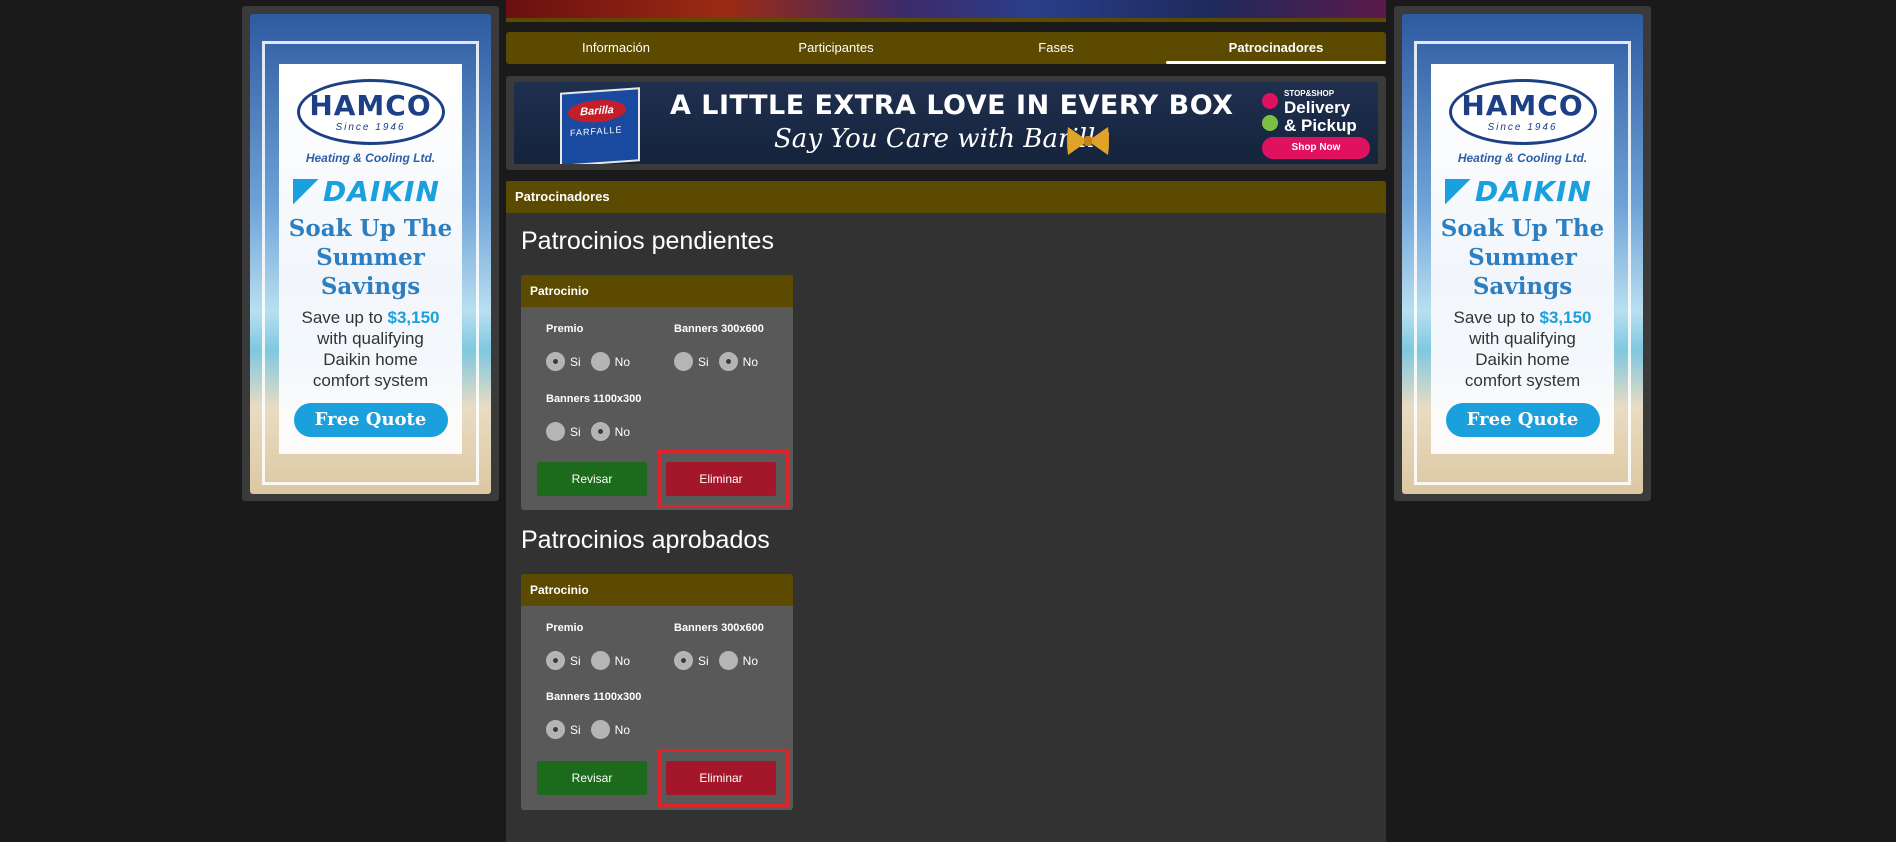  I want to click on red-dot-icon, so click(1270, 101).